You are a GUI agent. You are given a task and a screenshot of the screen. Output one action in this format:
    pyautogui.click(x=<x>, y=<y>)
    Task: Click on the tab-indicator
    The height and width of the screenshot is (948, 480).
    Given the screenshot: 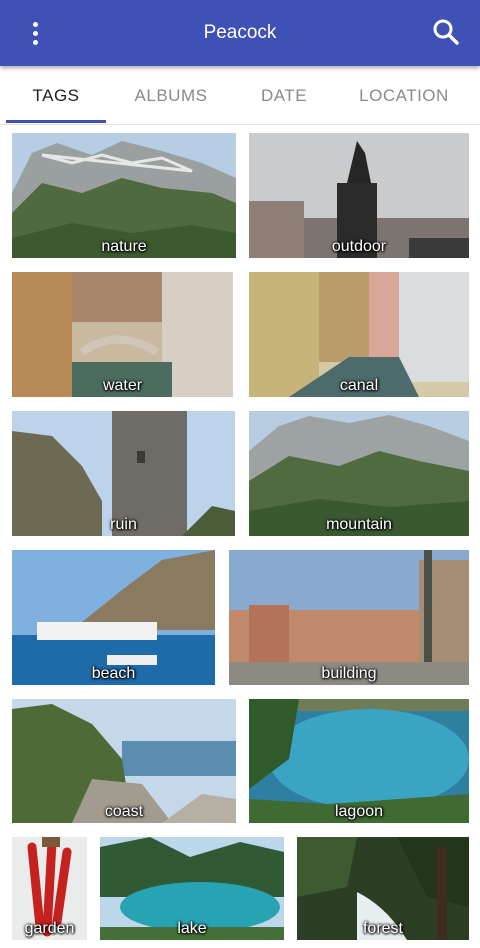 What is the action you would take?
    pyautogui.click(x=56, y=121)
    